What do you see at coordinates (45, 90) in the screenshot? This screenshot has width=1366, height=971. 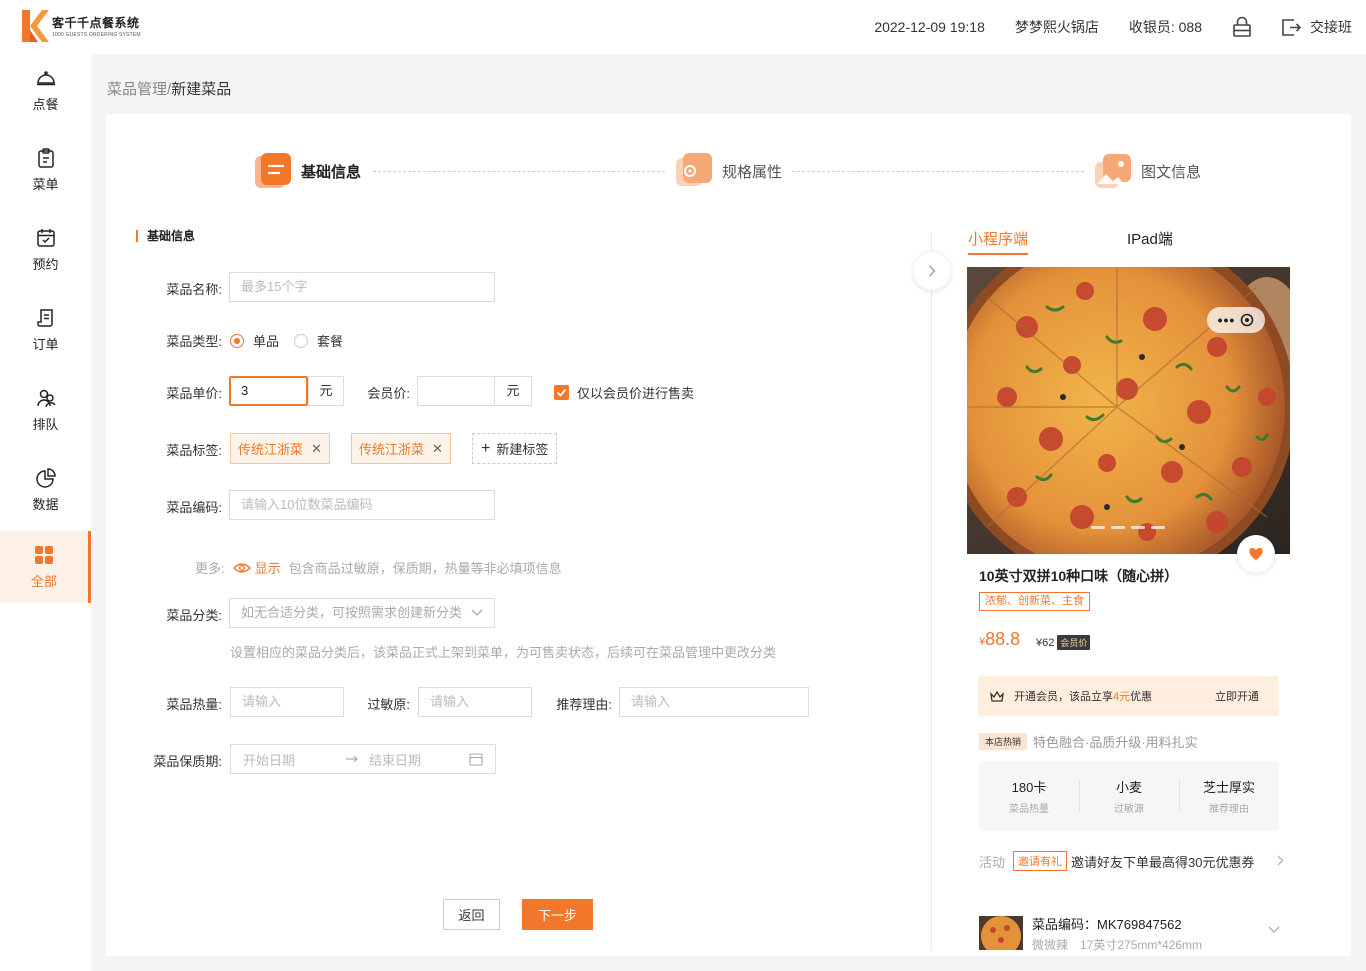 I see `sidebar-item-order: 点餐` at bounding box center [45, 90].